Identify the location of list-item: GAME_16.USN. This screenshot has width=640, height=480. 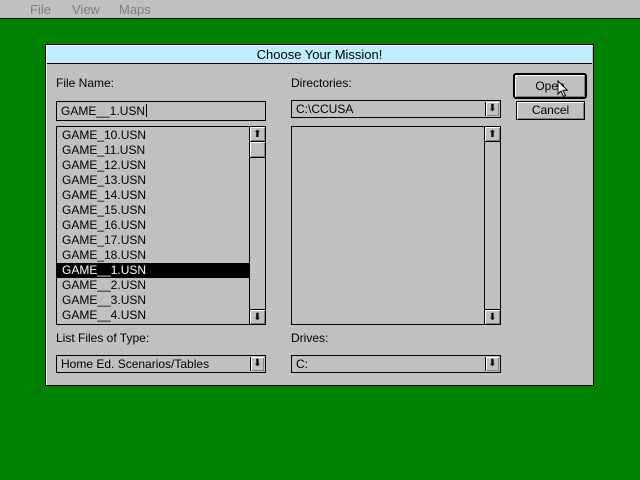
(153, 225).